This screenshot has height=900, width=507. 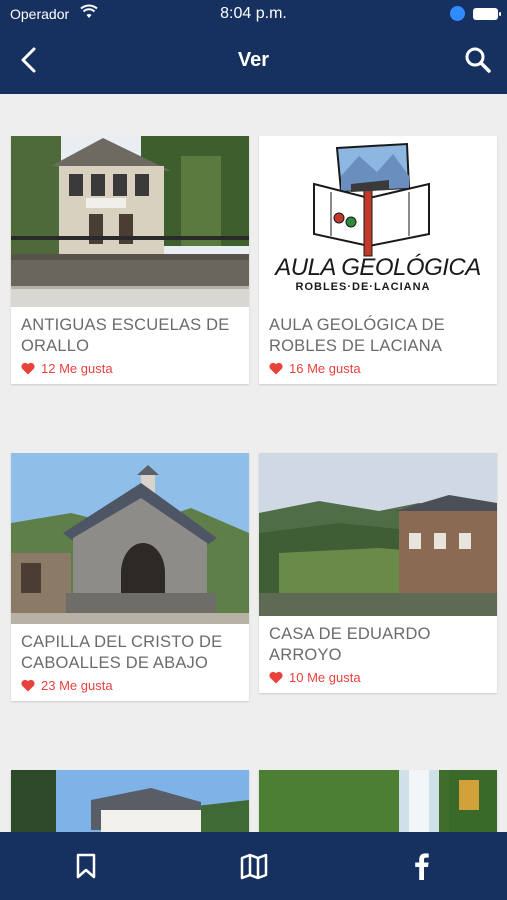 What do you see at coordinates (130, 687) in the screenshot?
I see `likes-count: 23 Me gusta` at bounding box center [130, 687].